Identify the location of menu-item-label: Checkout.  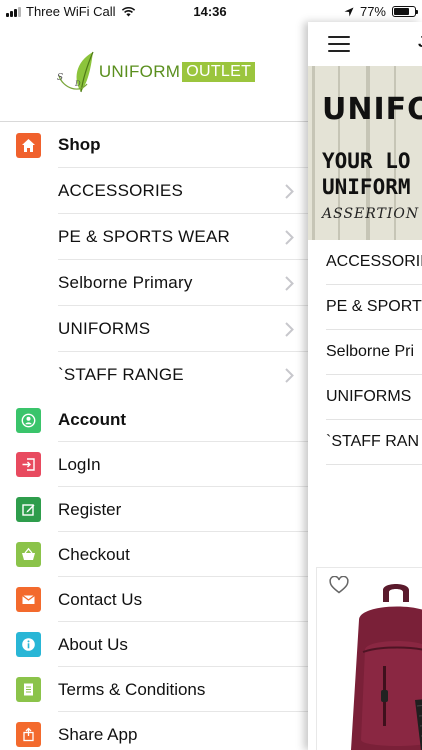
(94, 554).